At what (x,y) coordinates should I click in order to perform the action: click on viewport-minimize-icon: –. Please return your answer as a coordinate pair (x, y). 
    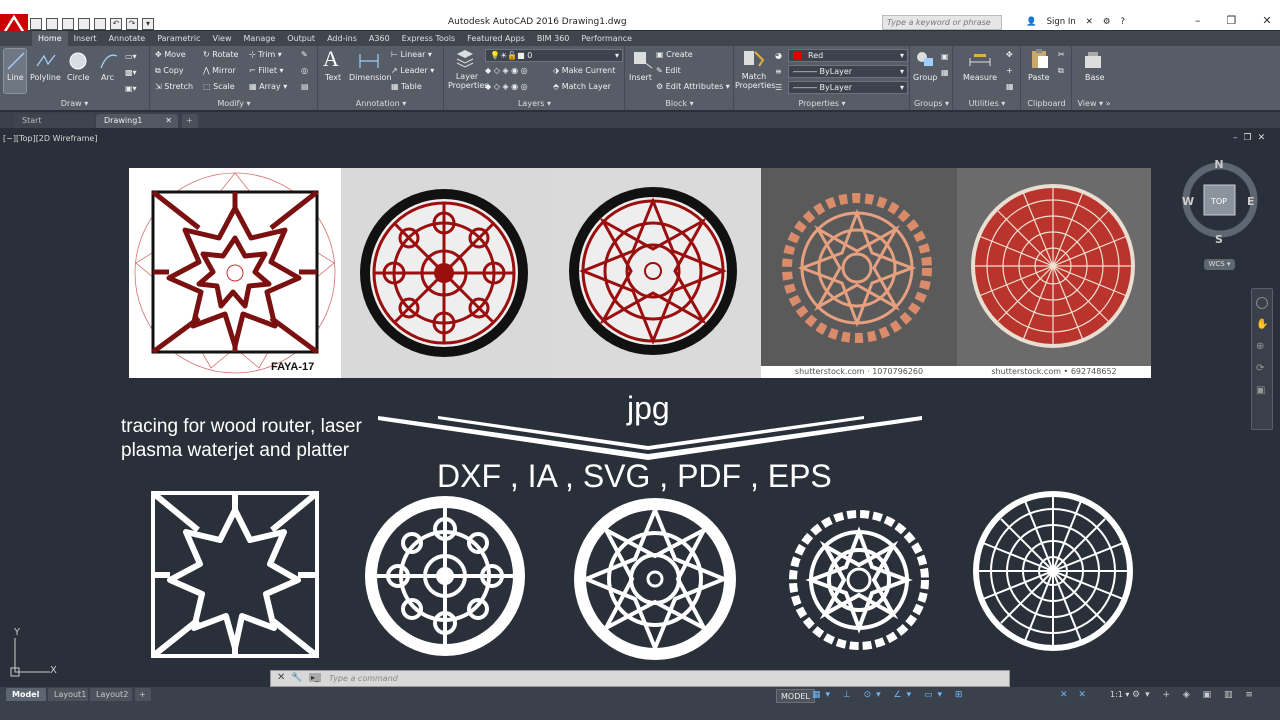
    Looking at the image, I should click on (1235, 138).